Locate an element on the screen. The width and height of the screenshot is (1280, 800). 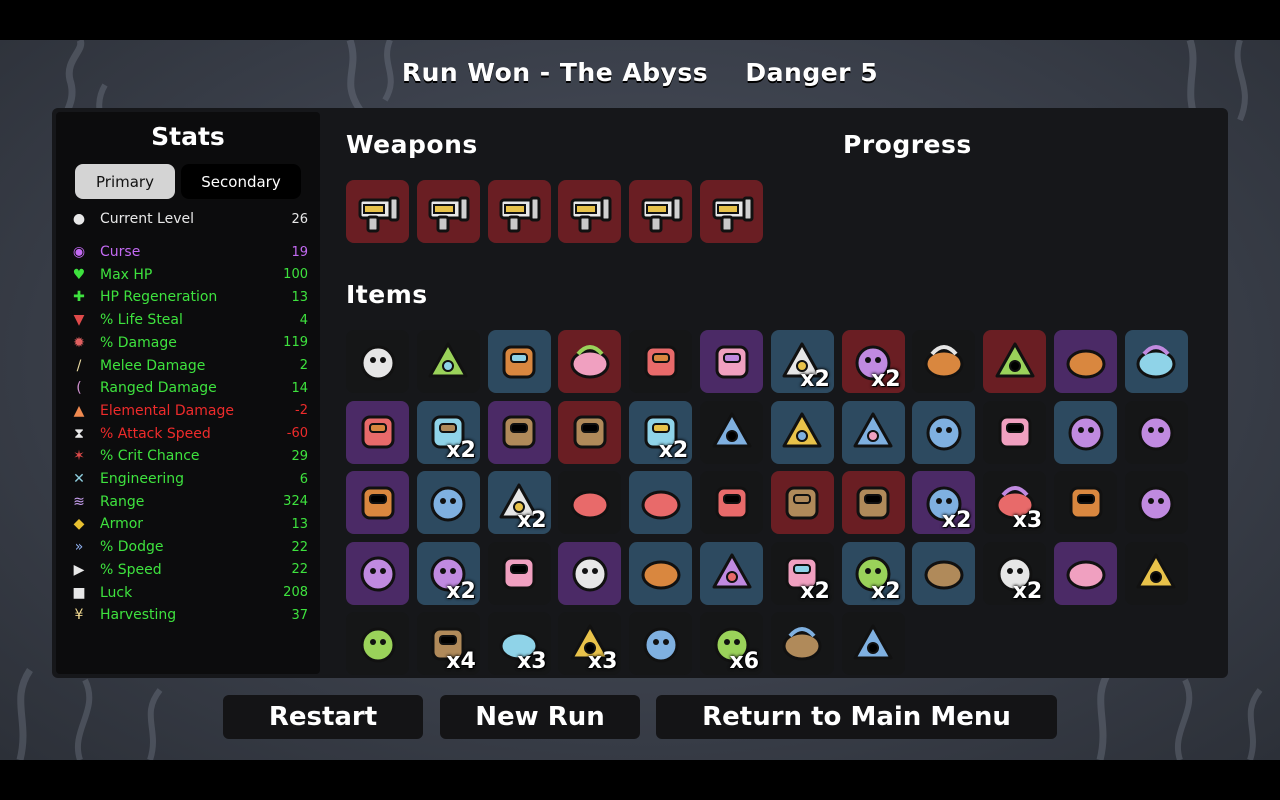
stat-row: ¥ Harvesting 37 is located at coordinates (189, 615).